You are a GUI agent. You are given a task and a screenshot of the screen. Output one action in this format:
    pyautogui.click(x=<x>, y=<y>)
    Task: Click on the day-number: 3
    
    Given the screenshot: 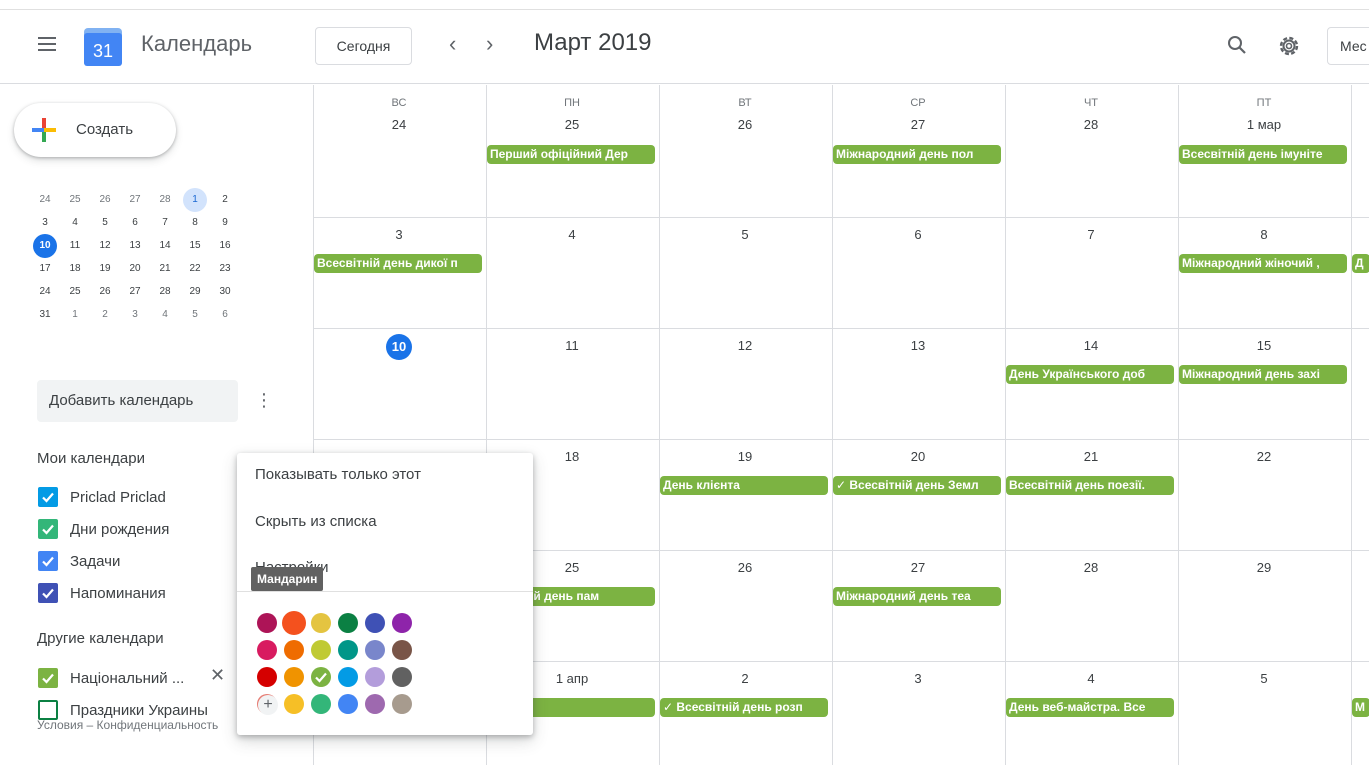 What is the action you would take?
    pyautogui.click(x=918, y=678)
    